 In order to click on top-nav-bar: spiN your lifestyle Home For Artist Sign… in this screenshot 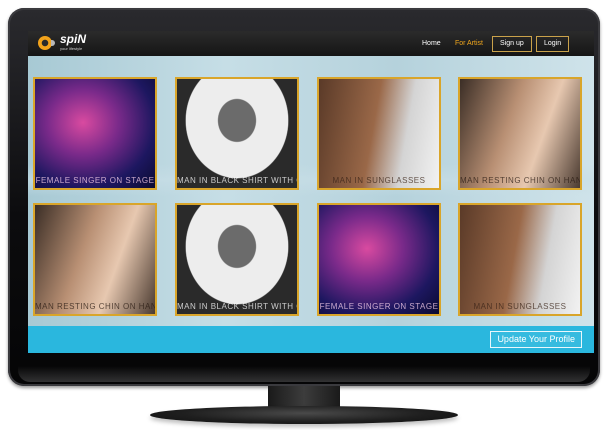, I will do `click(311, 43)`.